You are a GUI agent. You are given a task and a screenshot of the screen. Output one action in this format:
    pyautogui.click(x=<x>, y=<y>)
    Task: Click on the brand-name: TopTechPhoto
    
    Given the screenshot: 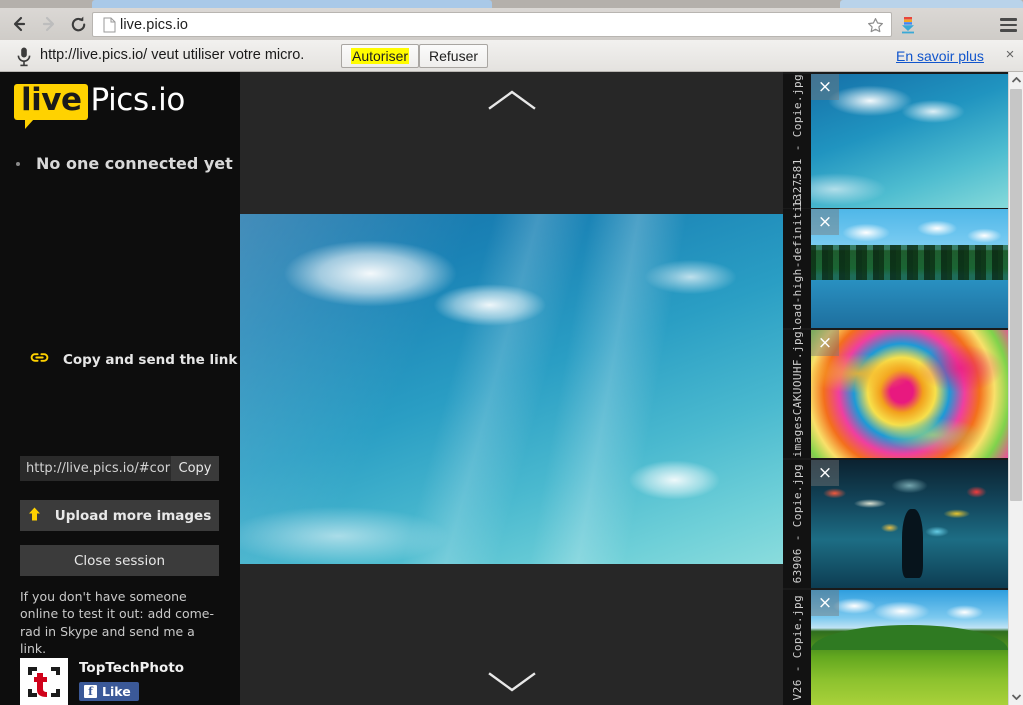 What is the action you would take?
    pyautogui.click(x=132, y=668)
    